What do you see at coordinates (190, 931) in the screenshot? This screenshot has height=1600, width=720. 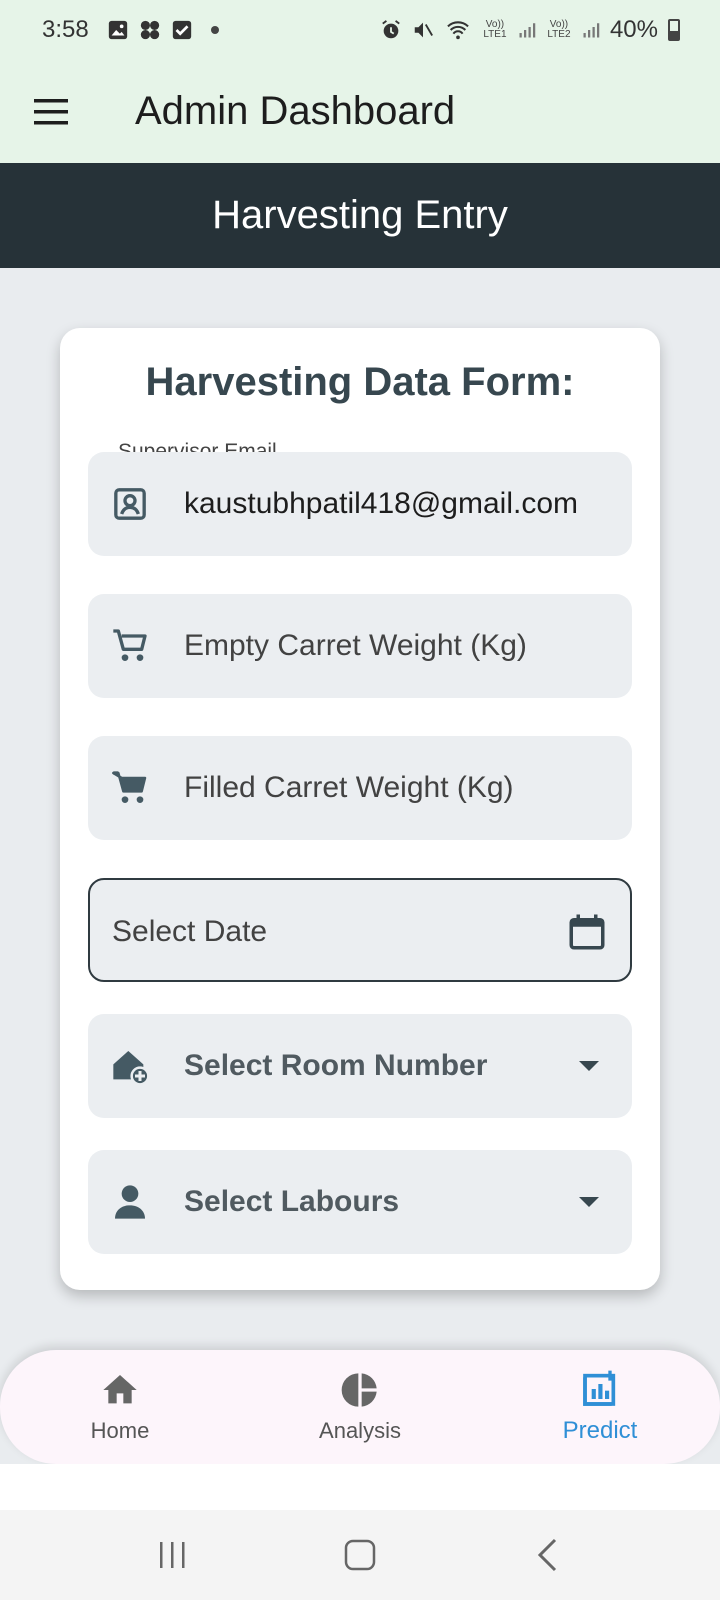 I see `date-placeholder: Select Date` at bounding box center [190, 931].